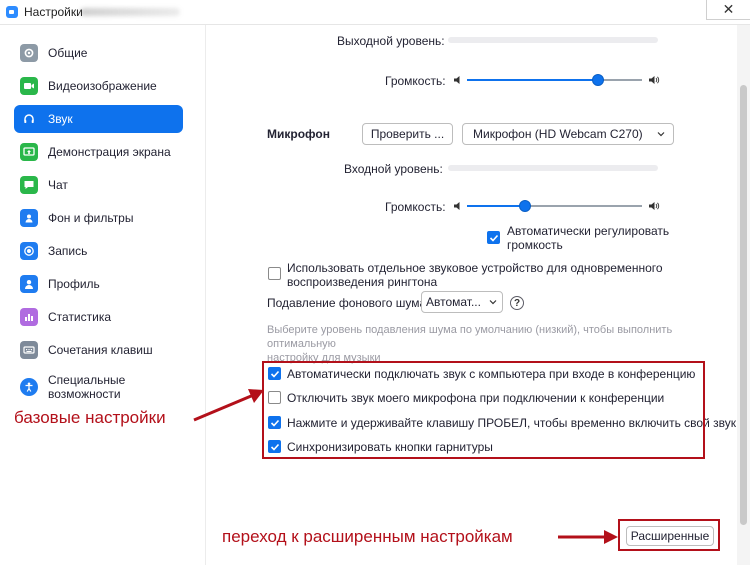  I want to click on auto-adjust-volume-label: Автоматически регулировать громкость, so click(588, 238).